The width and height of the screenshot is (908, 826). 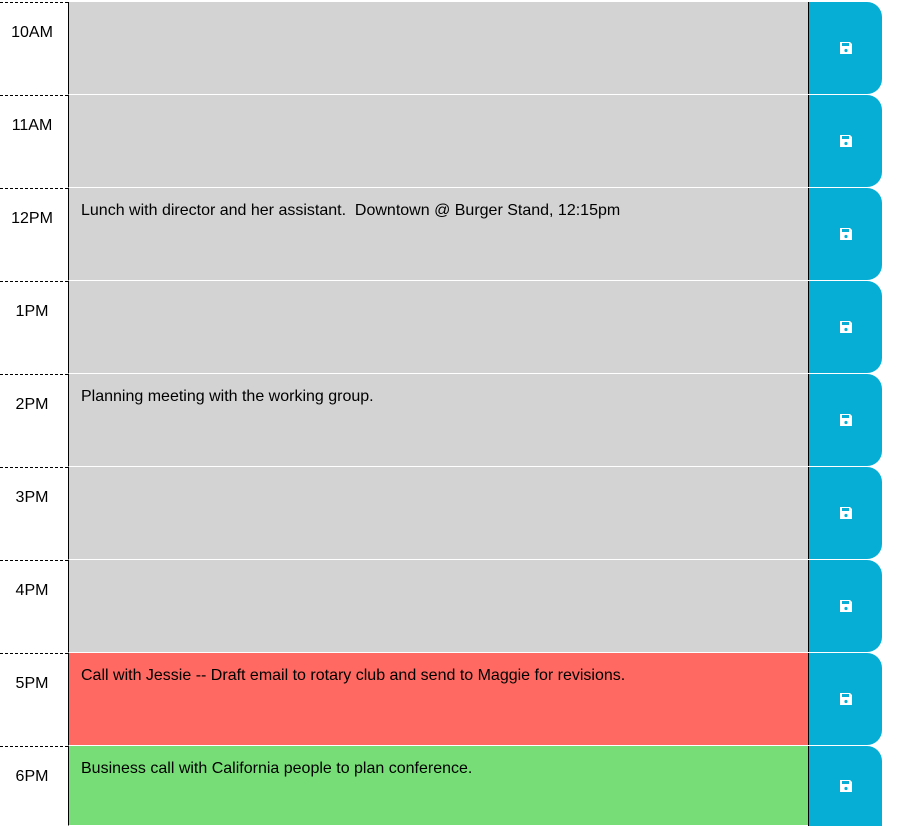 What do you see at coordinates (34, 234) in the screenshot?
I see `hour-label: 12PM` at bounding box center [34, 234].